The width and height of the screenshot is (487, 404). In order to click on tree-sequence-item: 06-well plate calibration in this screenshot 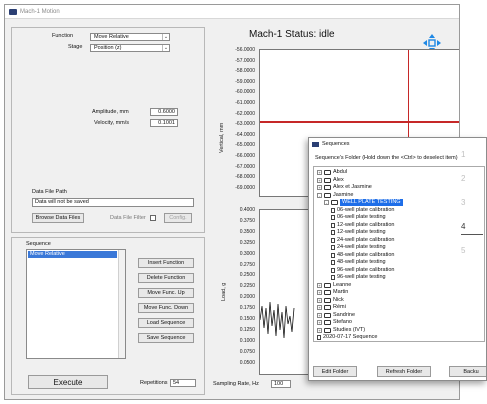, I will do `click(362, 210)`.